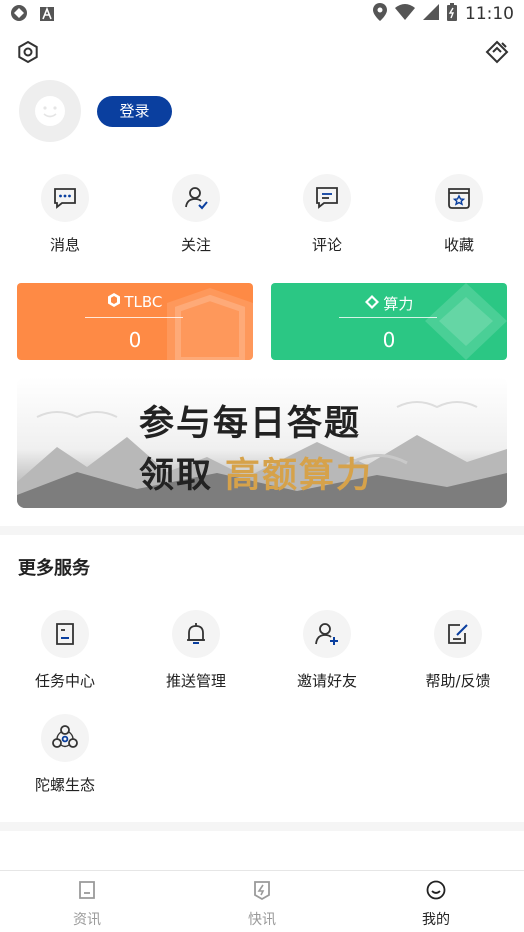 This screenshot has width=524, height=932. What do you see at coordinates (176, 475) in the screenshot?
I see `banner-subline-prefix: 领取` at bounding box center [176, 475].